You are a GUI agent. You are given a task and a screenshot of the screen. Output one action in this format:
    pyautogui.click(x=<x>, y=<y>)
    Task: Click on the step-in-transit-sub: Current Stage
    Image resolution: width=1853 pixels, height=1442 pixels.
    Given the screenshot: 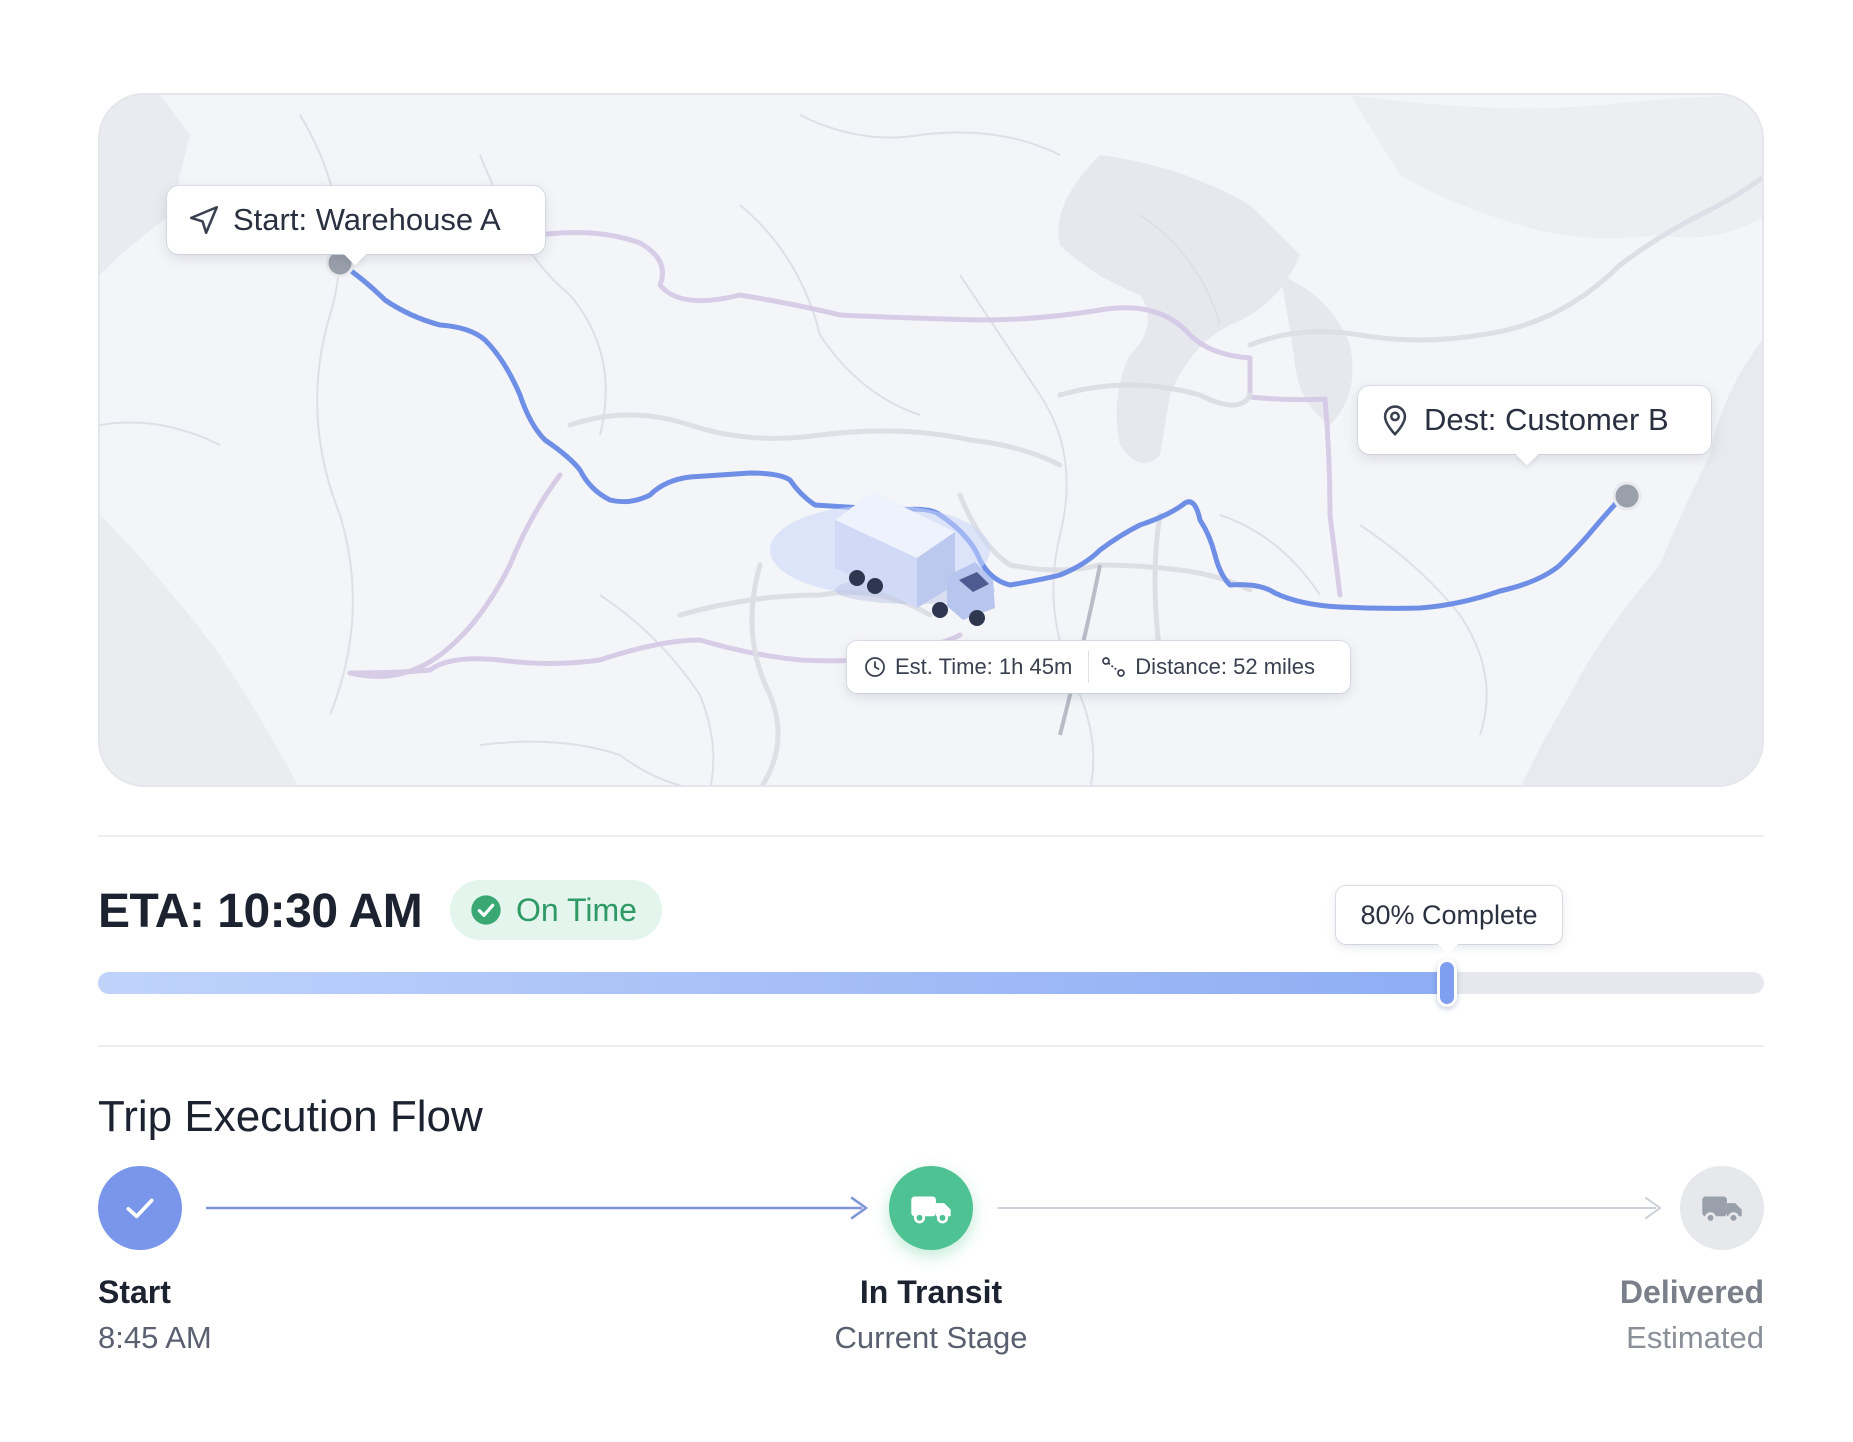 What is the action you would take?
    pyautogui.click(x=931, y=1337)
    